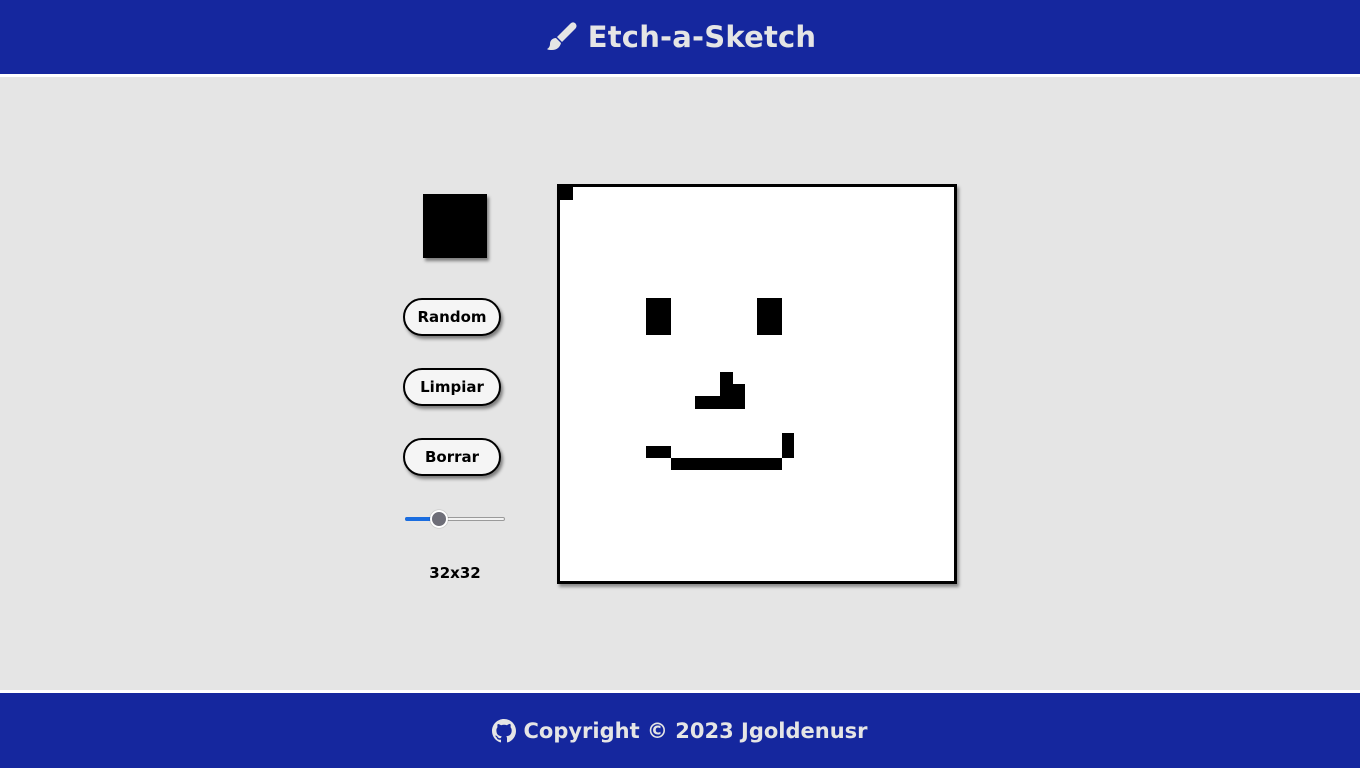  I want to click on page-title: Etch-a-Sketch, so click(702, 37).